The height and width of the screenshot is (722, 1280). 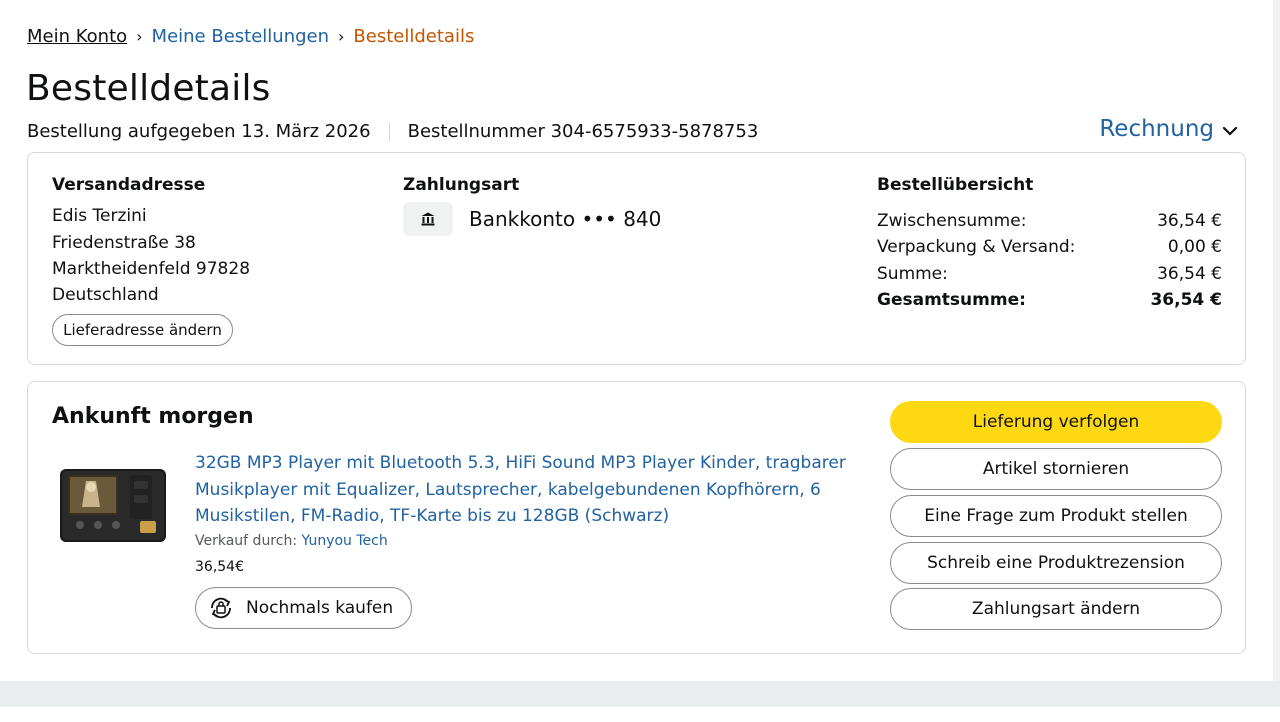 What do you see at coordinates (976, 247) in the screenshot?
I see `summary-label: Verpackung & Versand:` at bounding box center [976, 247].